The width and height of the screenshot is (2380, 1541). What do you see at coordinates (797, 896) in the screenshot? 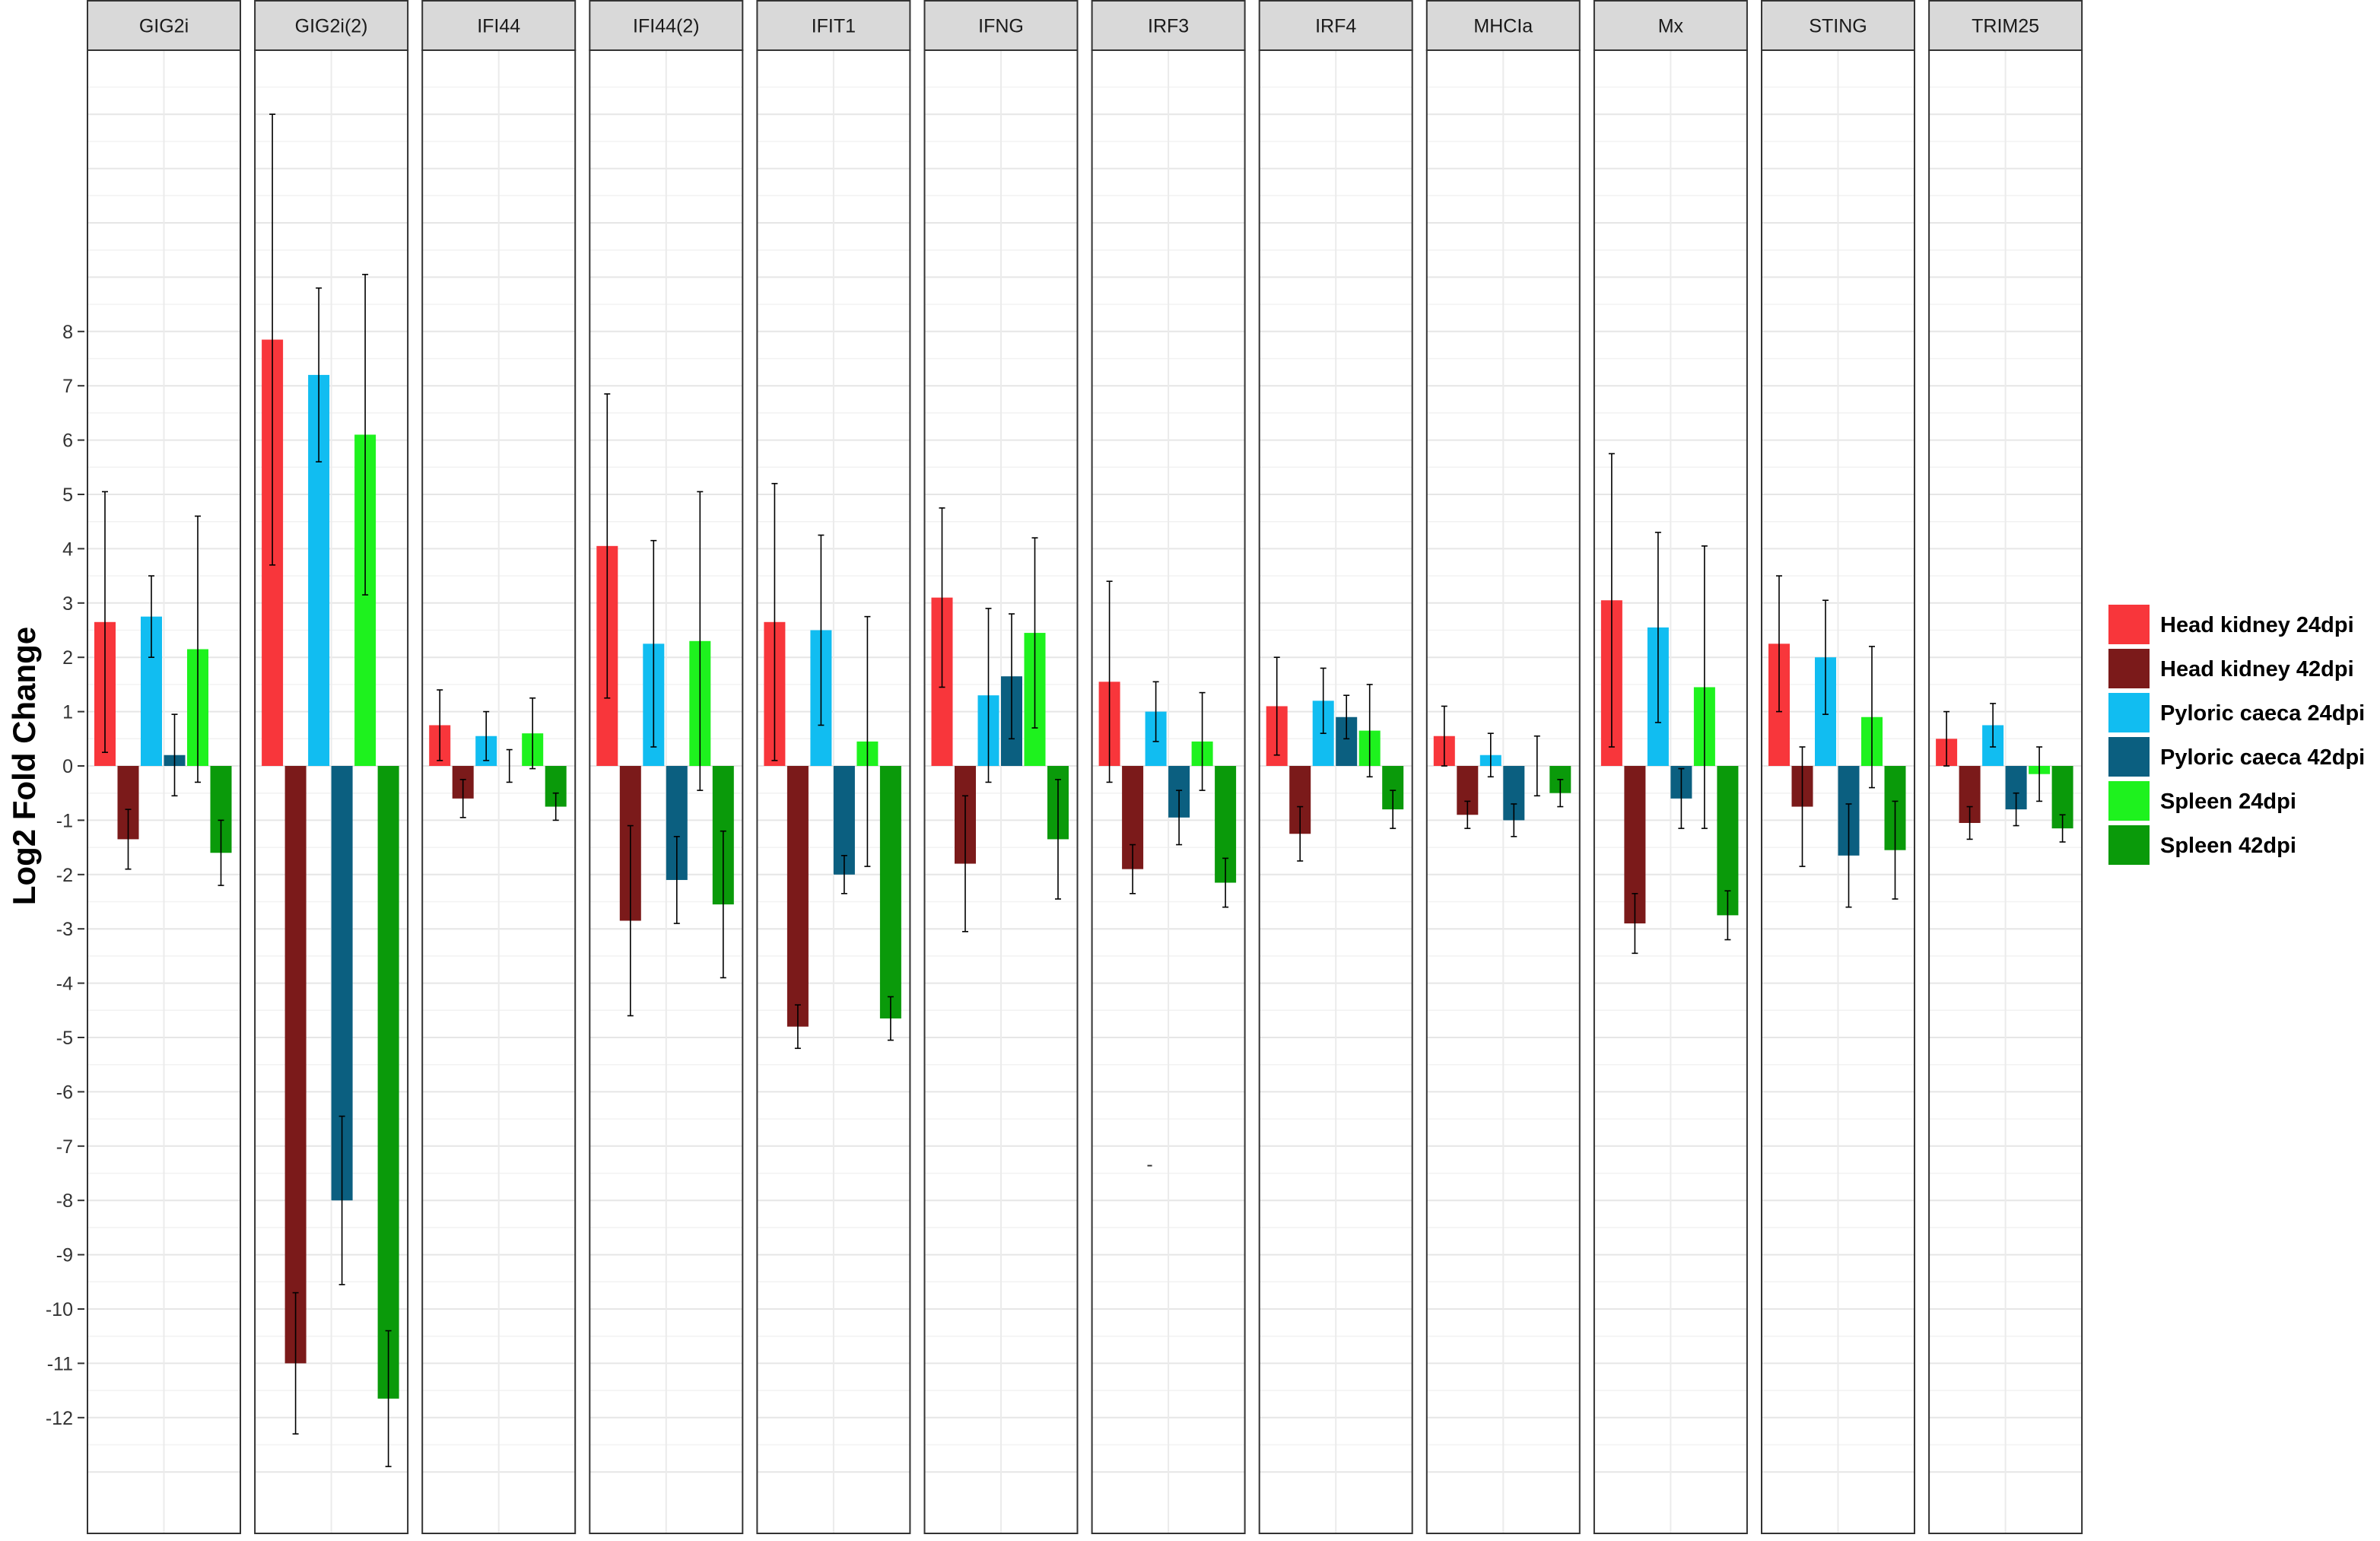
I see `bar-ifit1-head-kidney-42dpi` at bounding box center [797, 896].